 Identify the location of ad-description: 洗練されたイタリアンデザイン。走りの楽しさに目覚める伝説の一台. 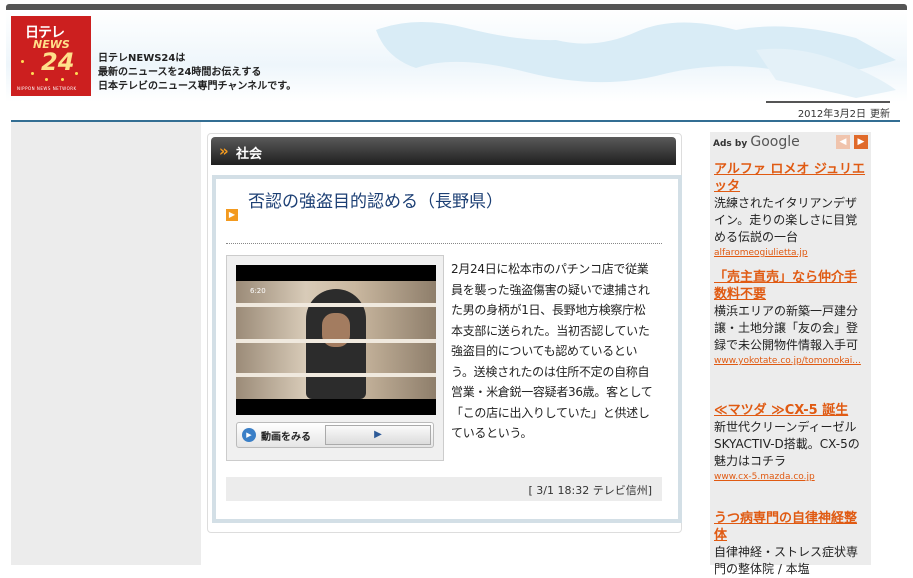
(786, 220).